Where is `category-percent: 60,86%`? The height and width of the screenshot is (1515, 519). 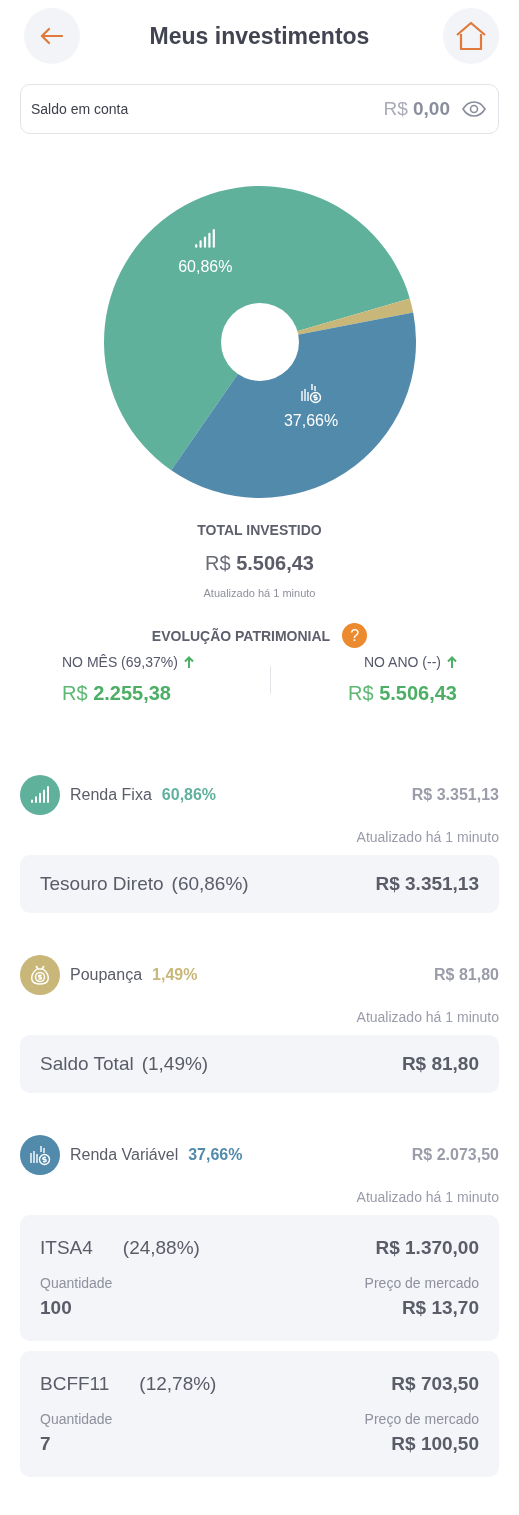 category-percent: 60,86% is located at coordinates (189, 795).